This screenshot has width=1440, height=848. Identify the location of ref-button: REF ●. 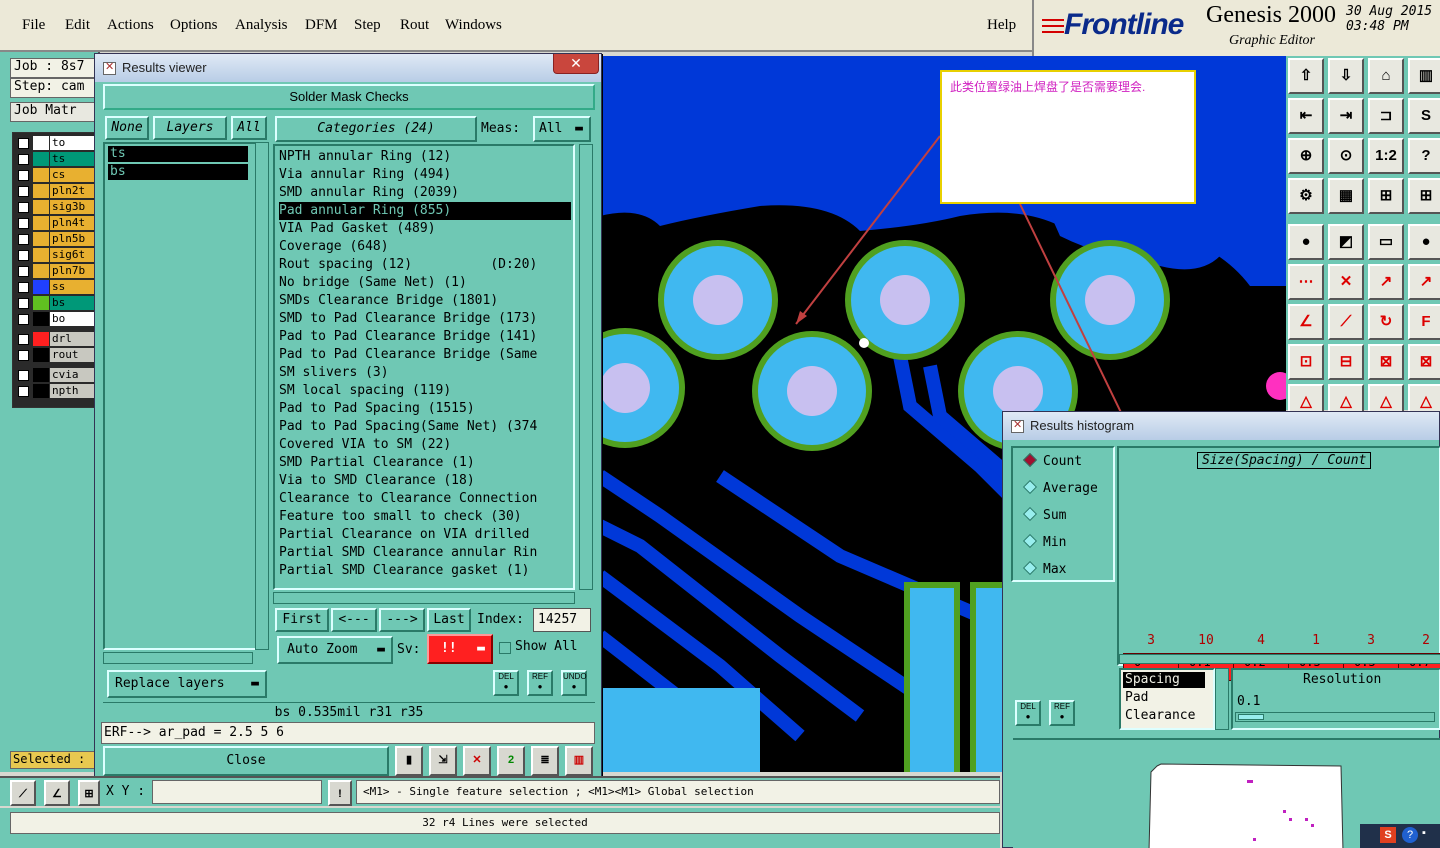
(540, 683).